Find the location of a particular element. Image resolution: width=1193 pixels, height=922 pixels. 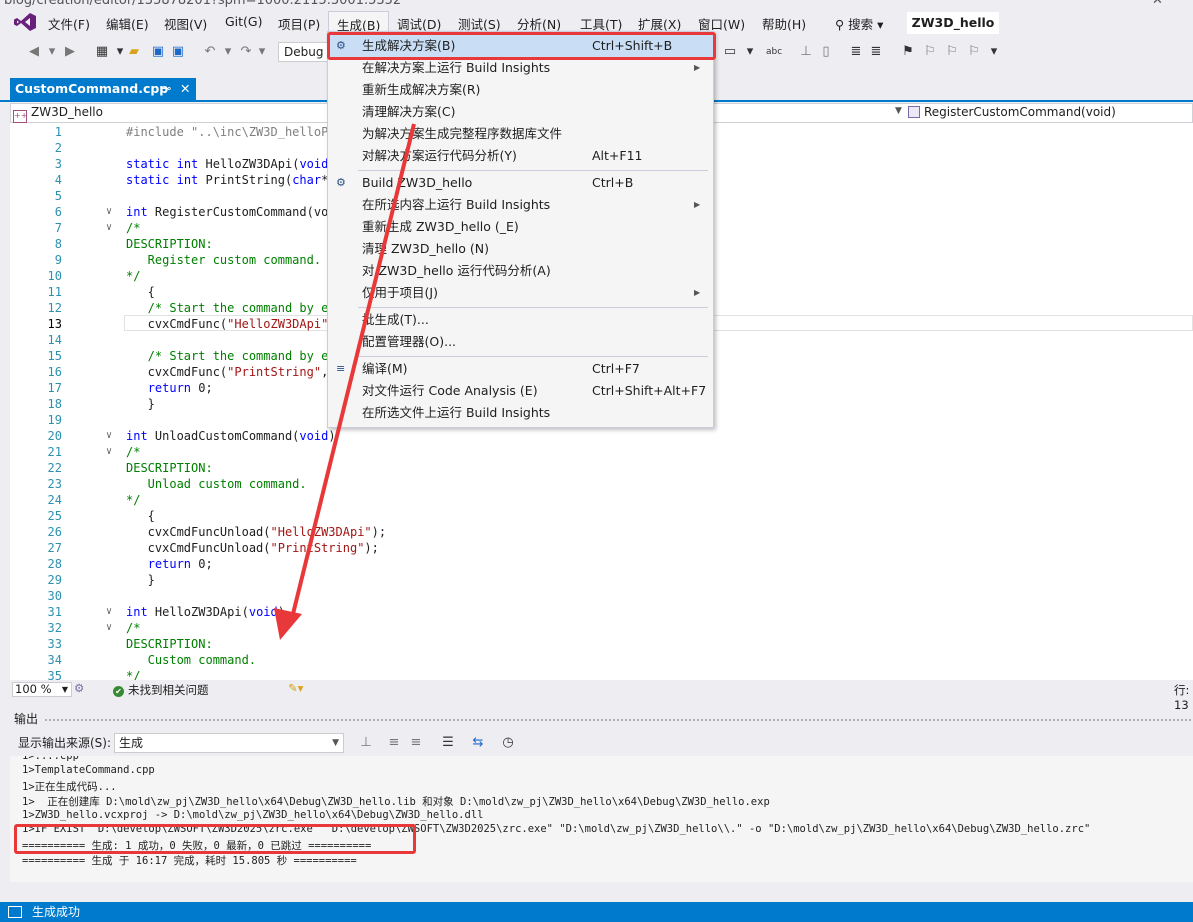

menu-help: 帮助(H) is located at coordinates (784, 23).